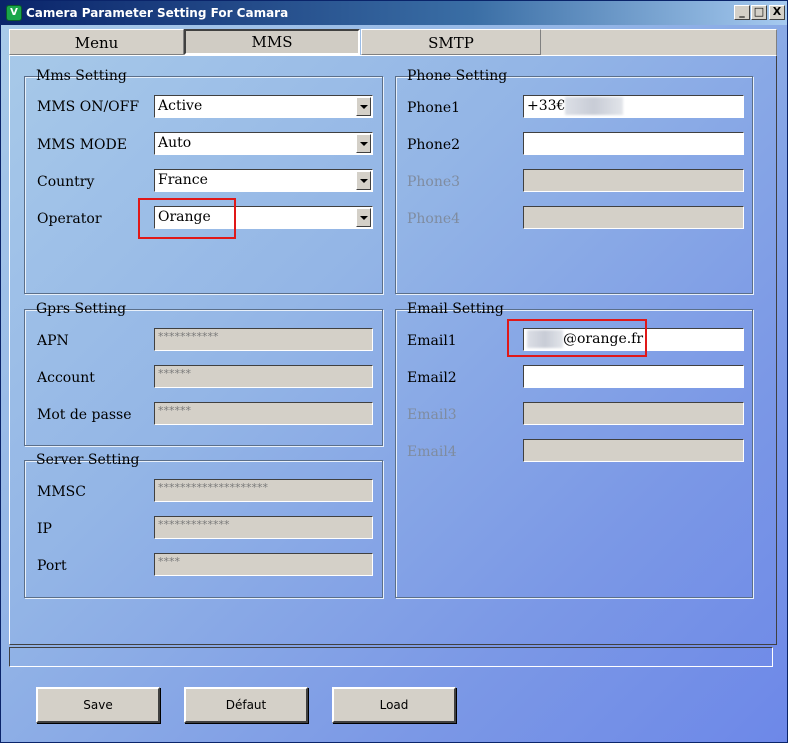  Describe the element at coordinates (455, 309) in the screenshot. I see `group-title: Email Setting` at that location.